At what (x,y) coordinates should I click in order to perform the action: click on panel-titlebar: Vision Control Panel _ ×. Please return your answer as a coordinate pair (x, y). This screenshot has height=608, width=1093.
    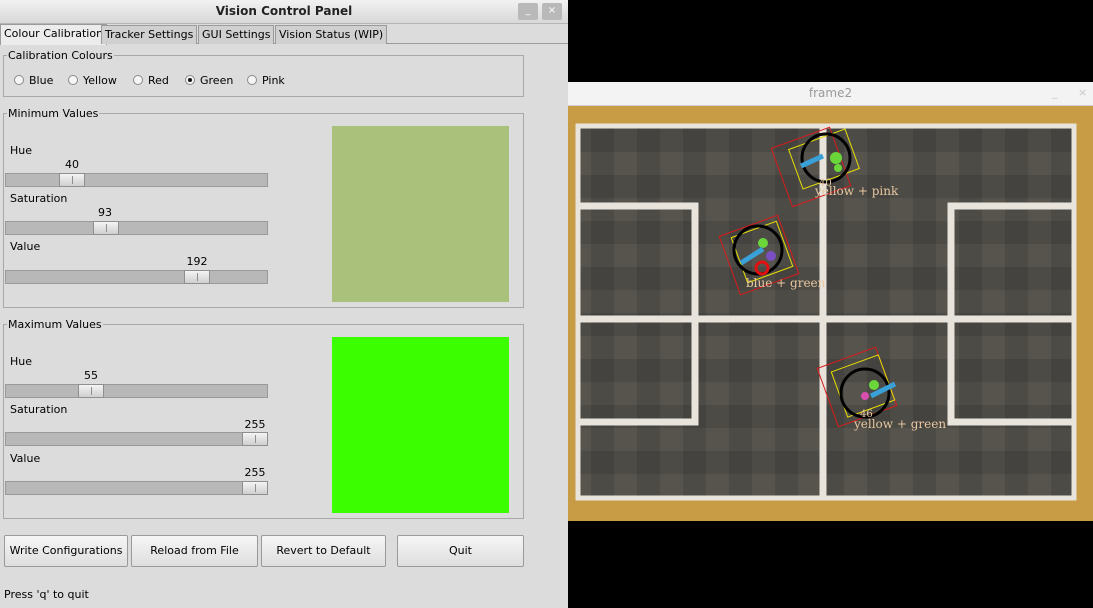
    Looking at the image, I should click on (284, 12).